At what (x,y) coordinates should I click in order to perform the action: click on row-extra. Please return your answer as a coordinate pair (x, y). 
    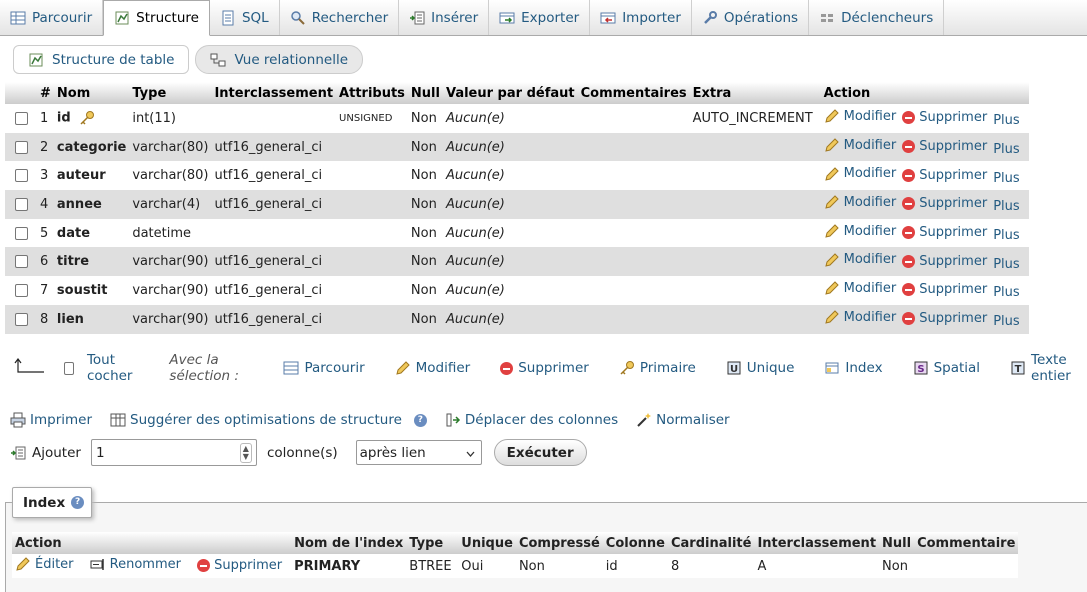
    Looking at the image, I should click on (755, 262).